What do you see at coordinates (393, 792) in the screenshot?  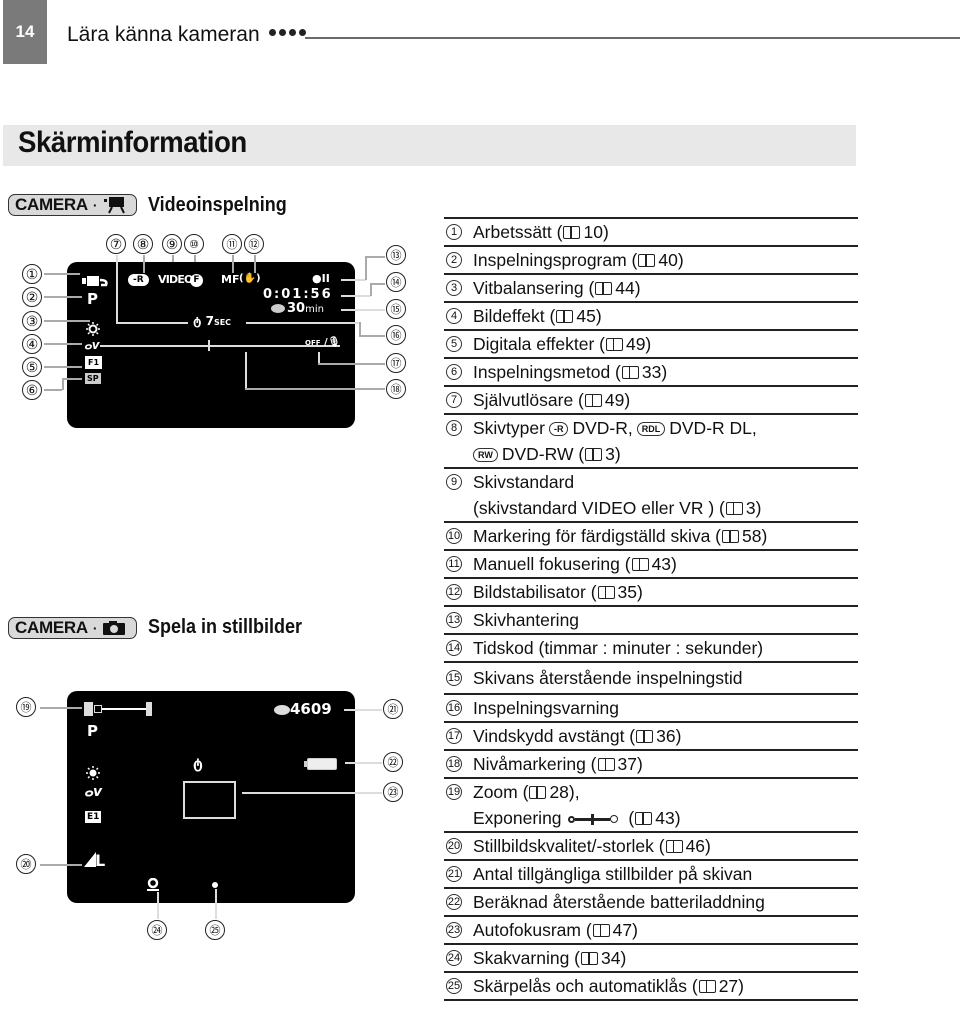 I see `callout-23: ㉓` at bounding box center [393, 792].